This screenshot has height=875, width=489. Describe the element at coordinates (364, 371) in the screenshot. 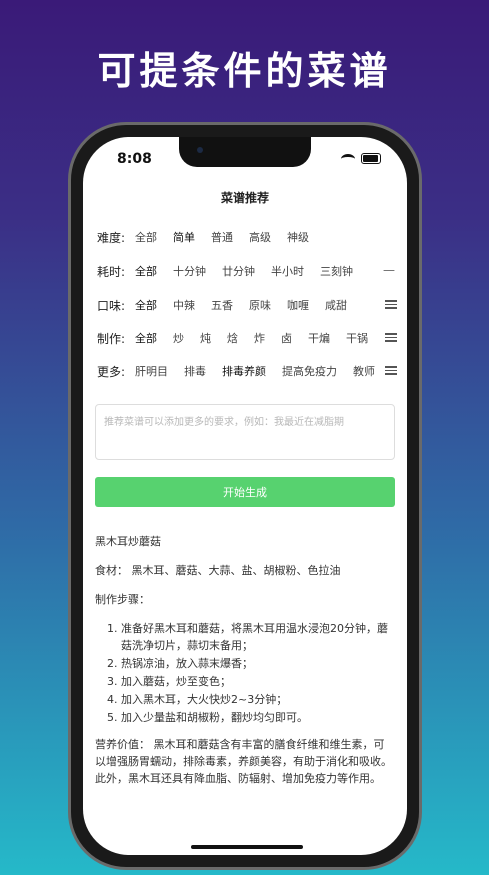

I see `filter-option: 教师` at that location.